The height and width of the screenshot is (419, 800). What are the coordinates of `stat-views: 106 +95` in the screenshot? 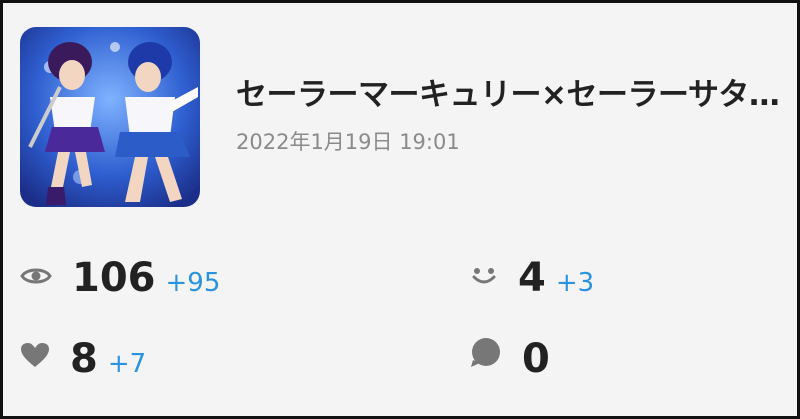 It's located at (120, 278).